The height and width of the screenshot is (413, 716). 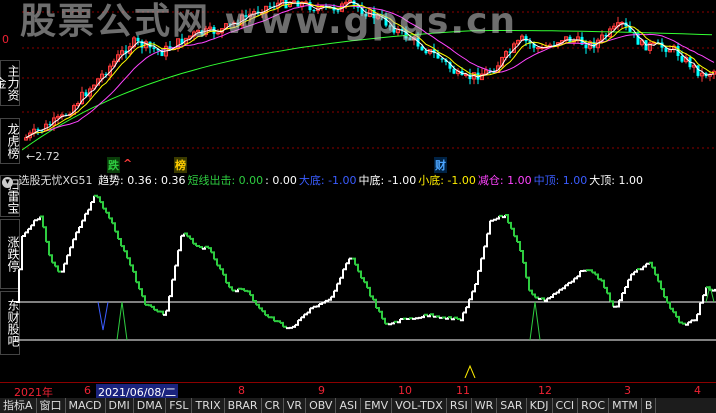 I want to click on tab-cr: CR, so click(x=273, y=405).